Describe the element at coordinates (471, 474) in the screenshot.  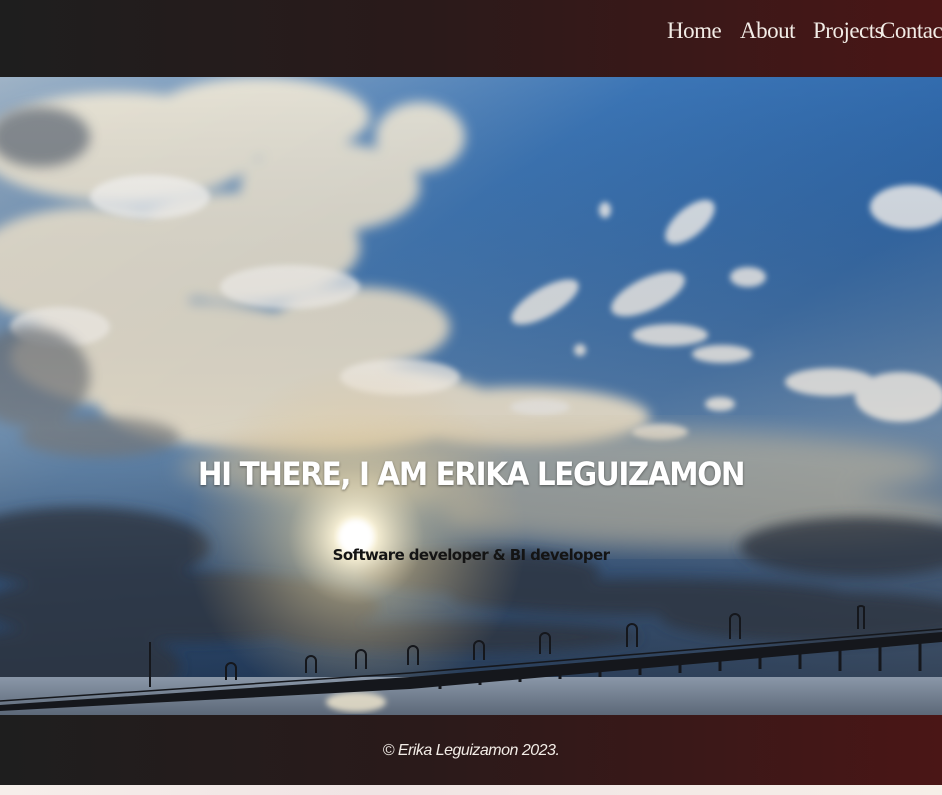
I see `hero-title: HI THERE, I AM ERIKA LEGUIZAMON` at that location.